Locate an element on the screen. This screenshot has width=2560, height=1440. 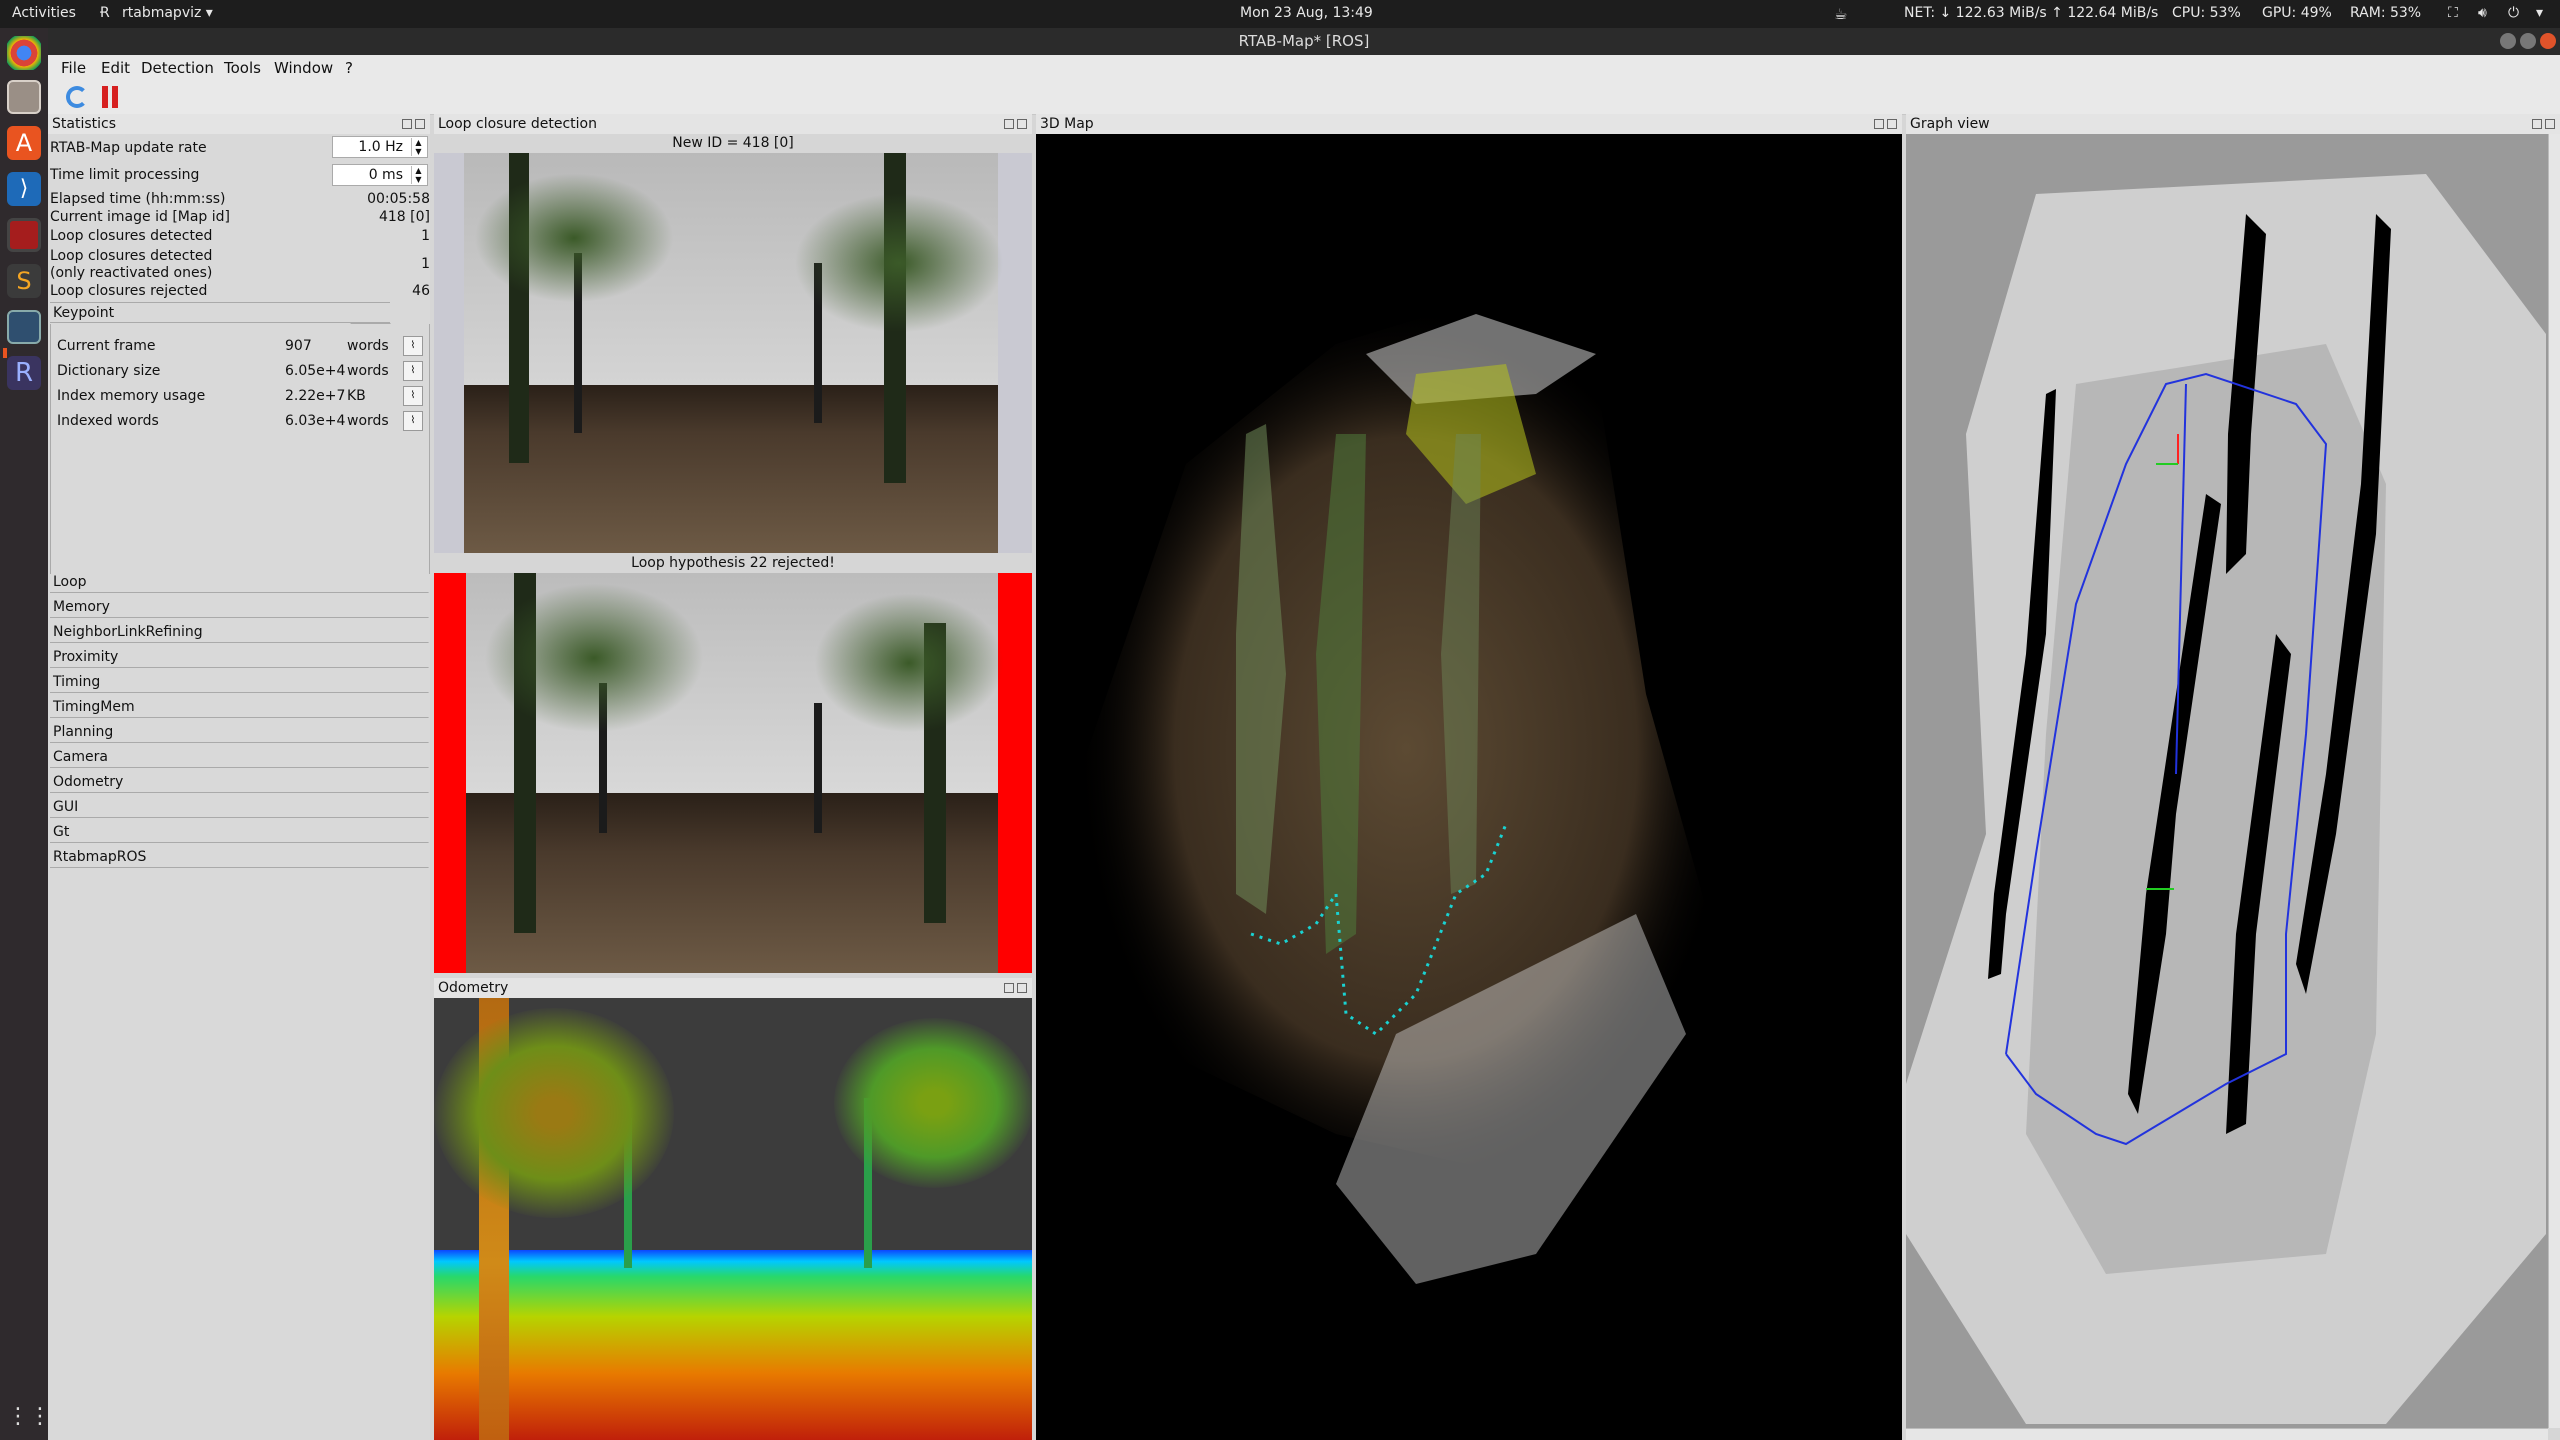
power-icon: ⏻ is located at coordinates (2513, 13).